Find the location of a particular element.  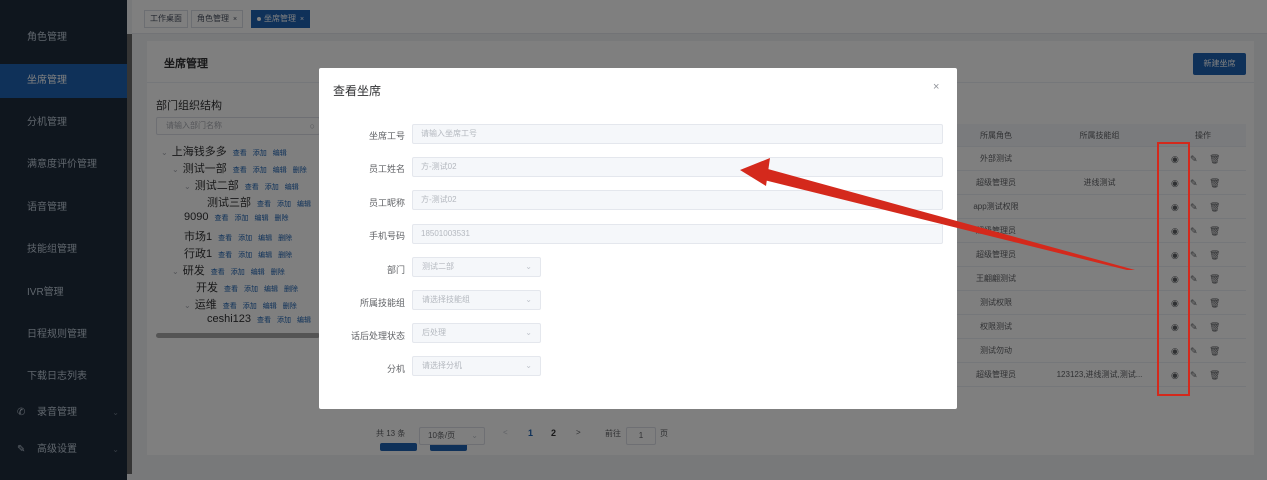

agent-id-placeholder: 请输入坐席工号 is located at coordinates (449, 133).